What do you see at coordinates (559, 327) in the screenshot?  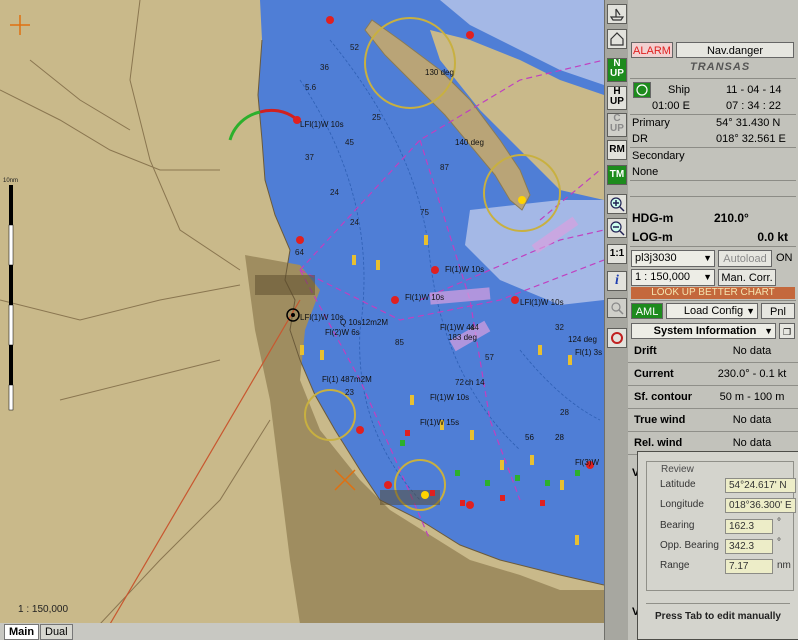 I see `svg-text: 32` at bounding box center [559, 327].